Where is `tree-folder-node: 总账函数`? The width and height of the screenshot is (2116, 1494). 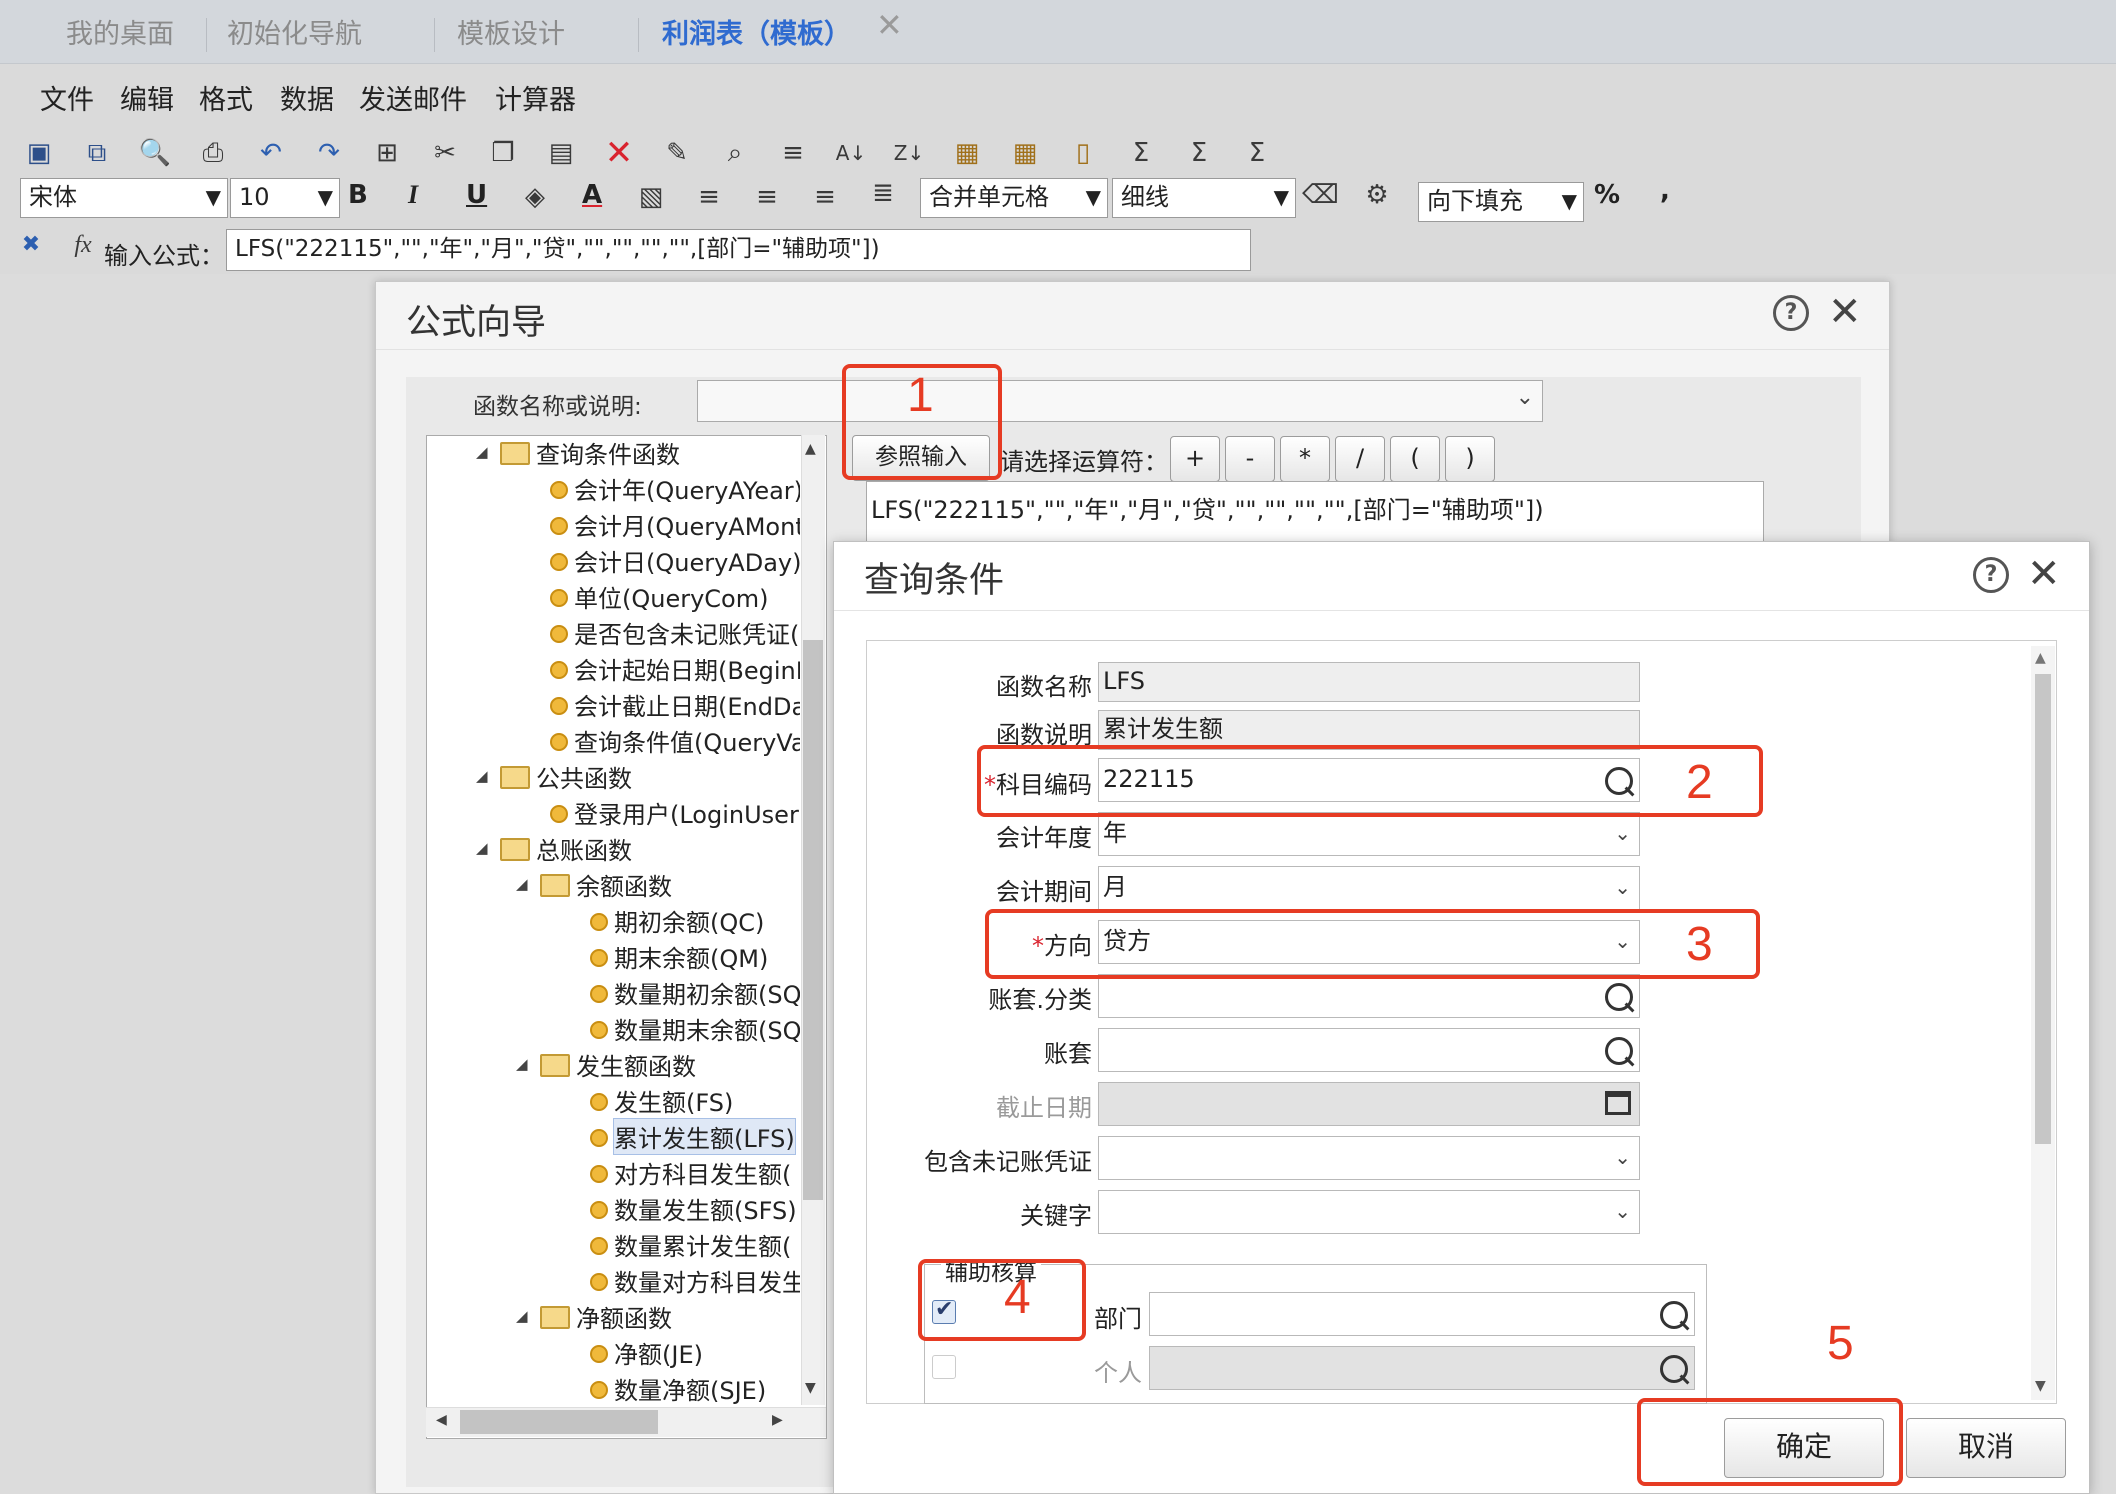
tree-folder-node: 总账函数 is located at coordinates (584, 848).